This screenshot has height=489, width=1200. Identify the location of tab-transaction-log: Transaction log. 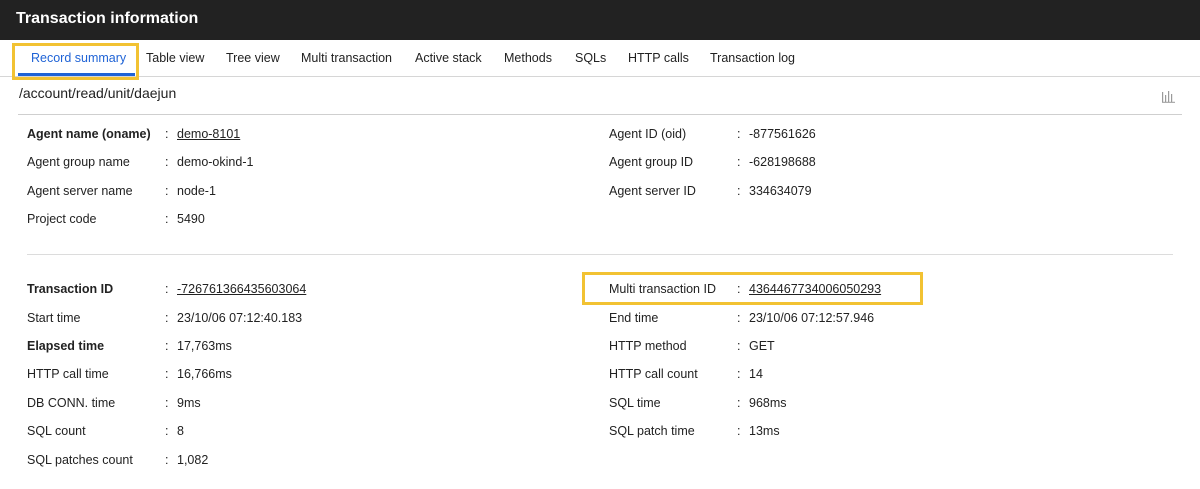
(752, 58).